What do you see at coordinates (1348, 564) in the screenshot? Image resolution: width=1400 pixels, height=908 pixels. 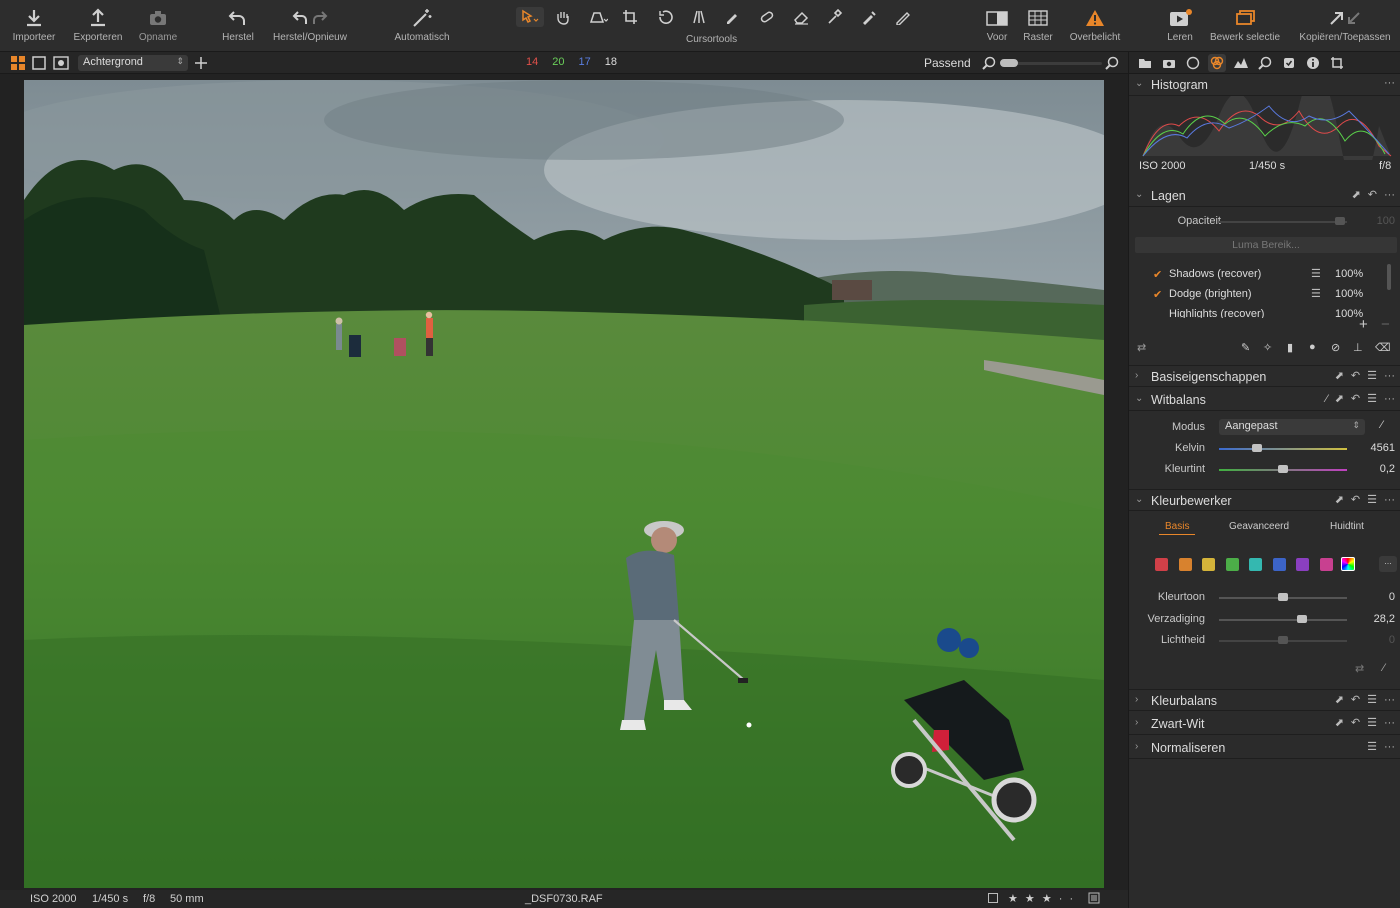 I see `all-colors-swatch` at bounding box center [1348, 564].